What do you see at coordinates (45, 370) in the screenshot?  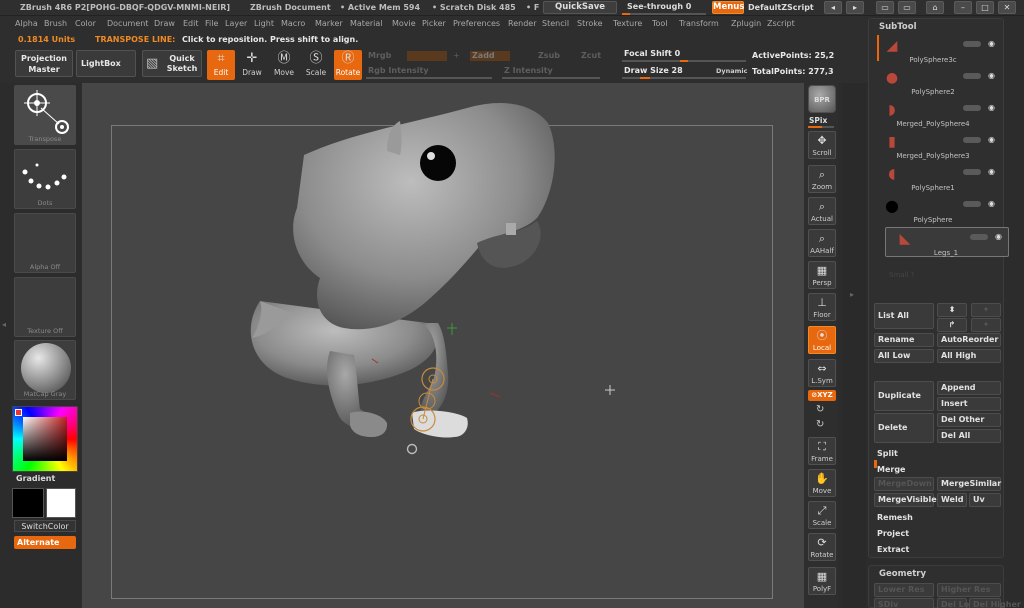 I see `material-selector: MatCap Gray` at bounding box center [45, 370].